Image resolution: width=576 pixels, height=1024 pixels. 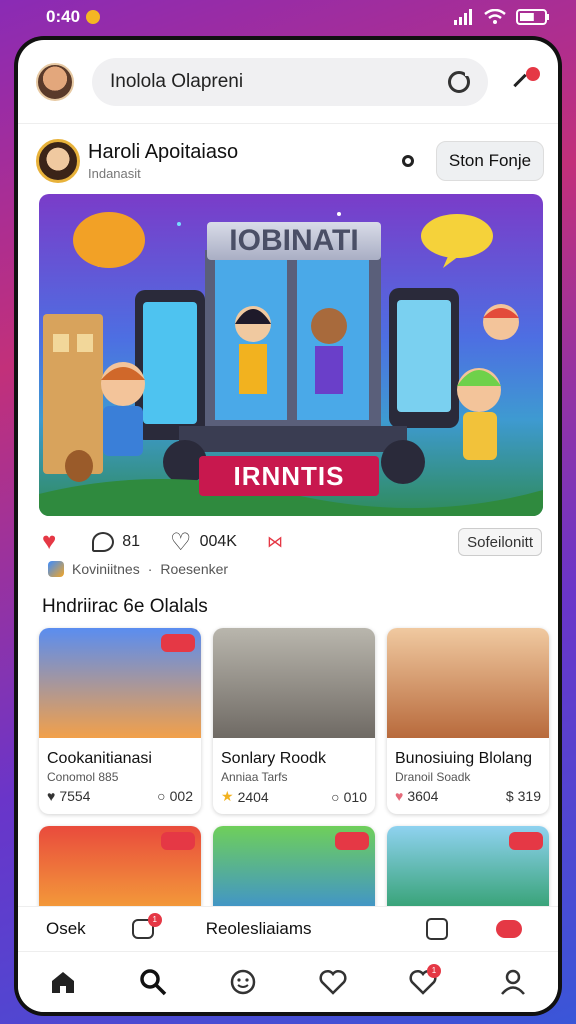 What do you see at coordinates (275, 542) in the screenshot?
I see `bow-icon: ⋈` at bounding box center [275, 542].